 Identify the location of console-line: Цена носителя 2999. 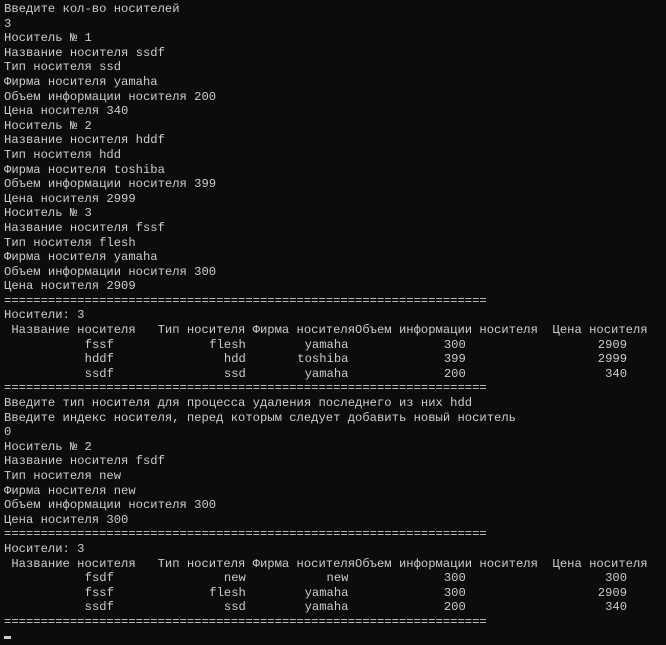
(70, 198).